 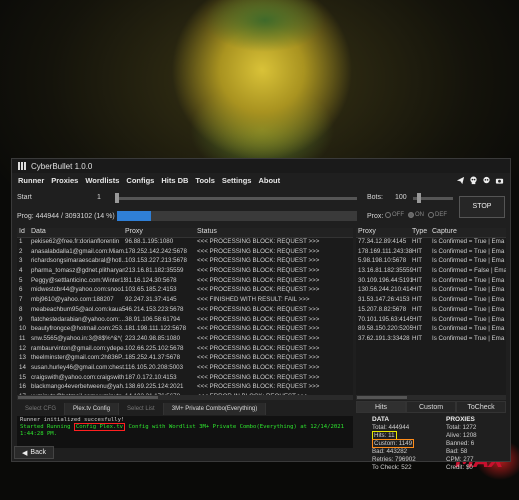 I want to click on hit-cell-proxy: 77.34.12.89:4145, so click(x=382, y=241).